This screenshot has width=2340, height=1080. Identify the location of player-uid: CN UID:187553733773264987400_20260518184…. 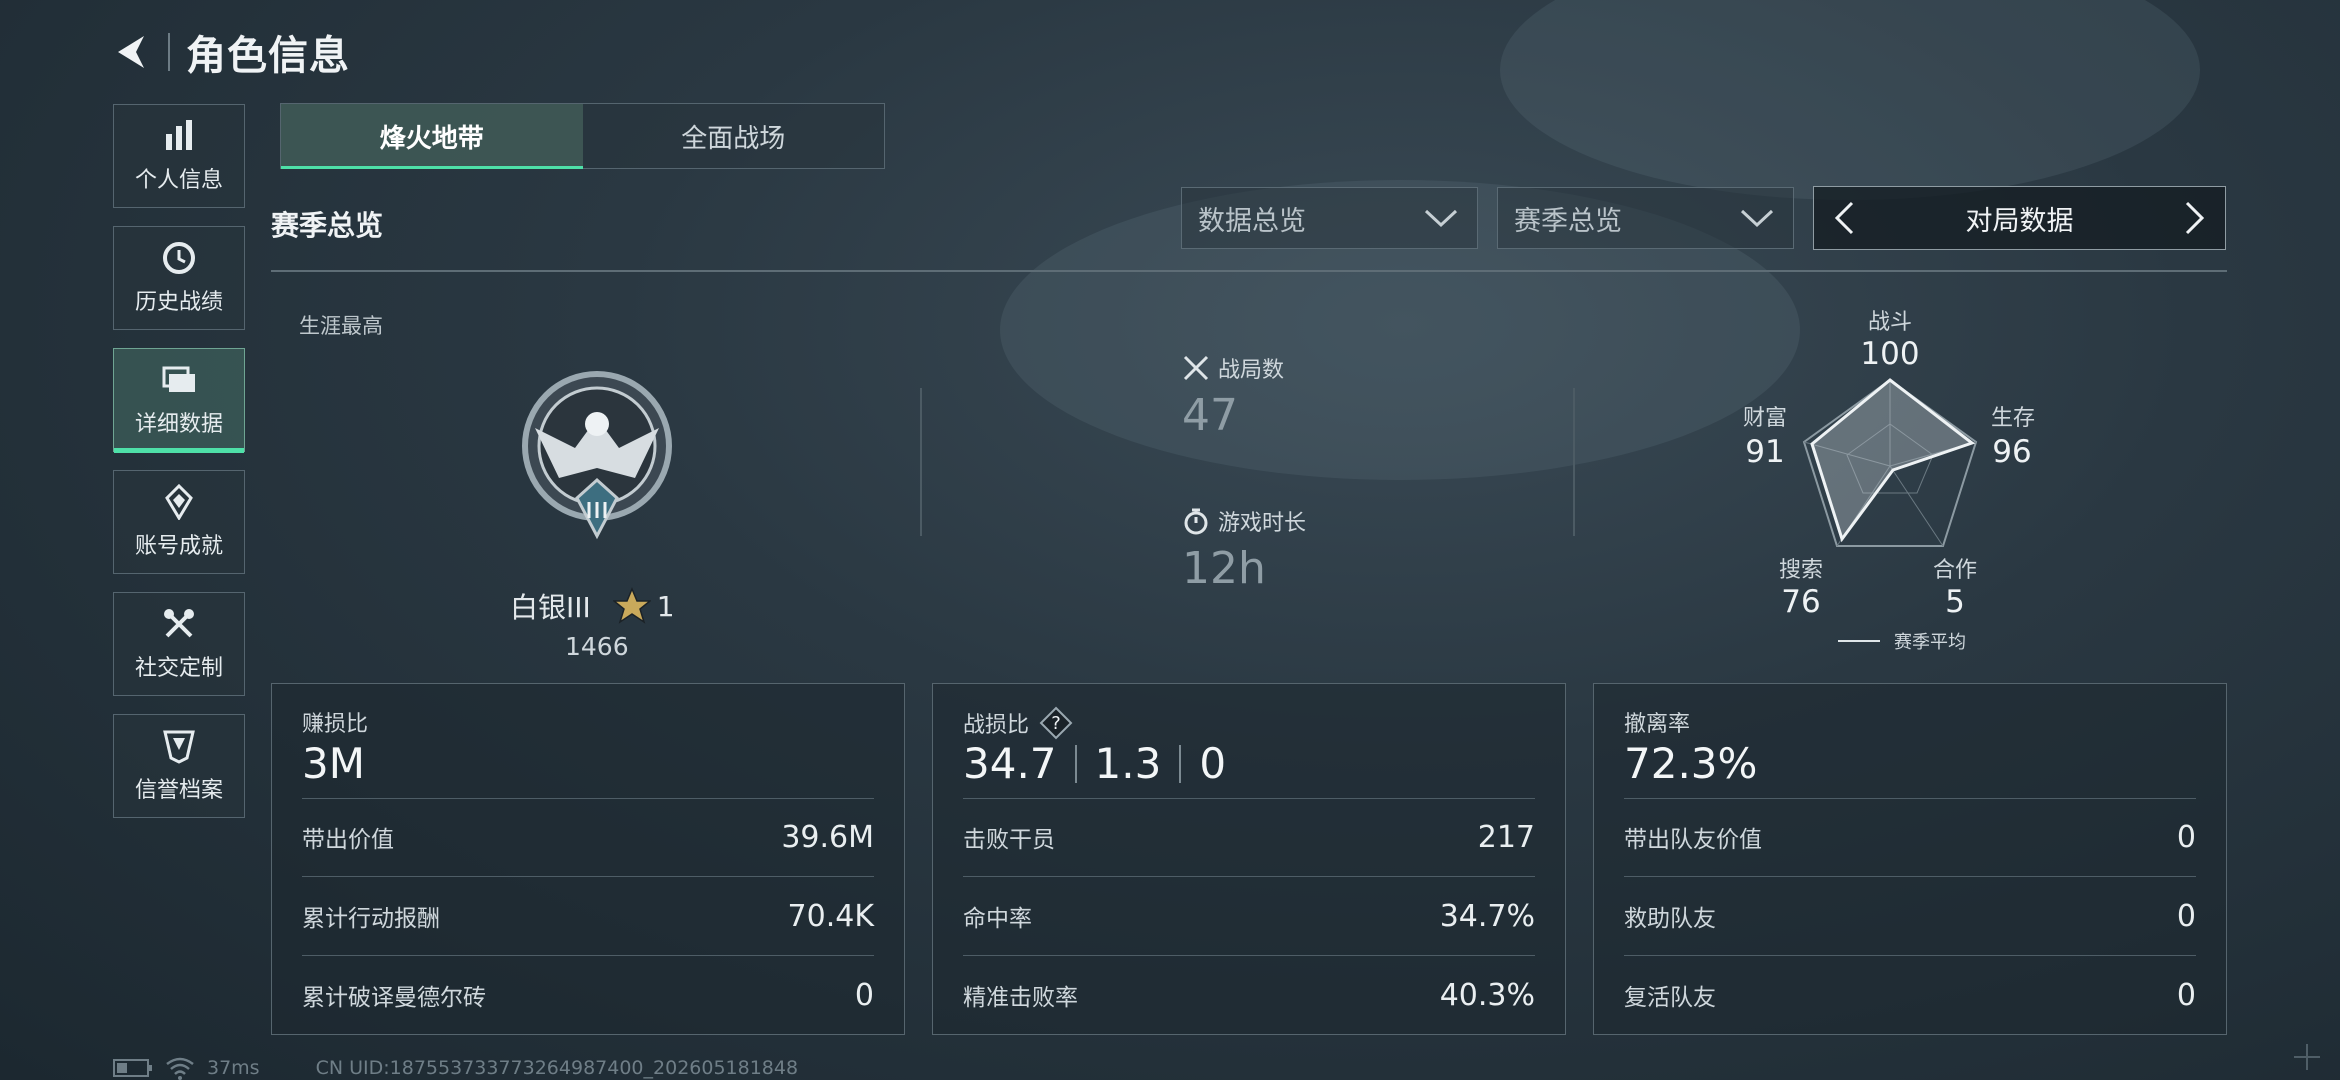
(557, 1068).